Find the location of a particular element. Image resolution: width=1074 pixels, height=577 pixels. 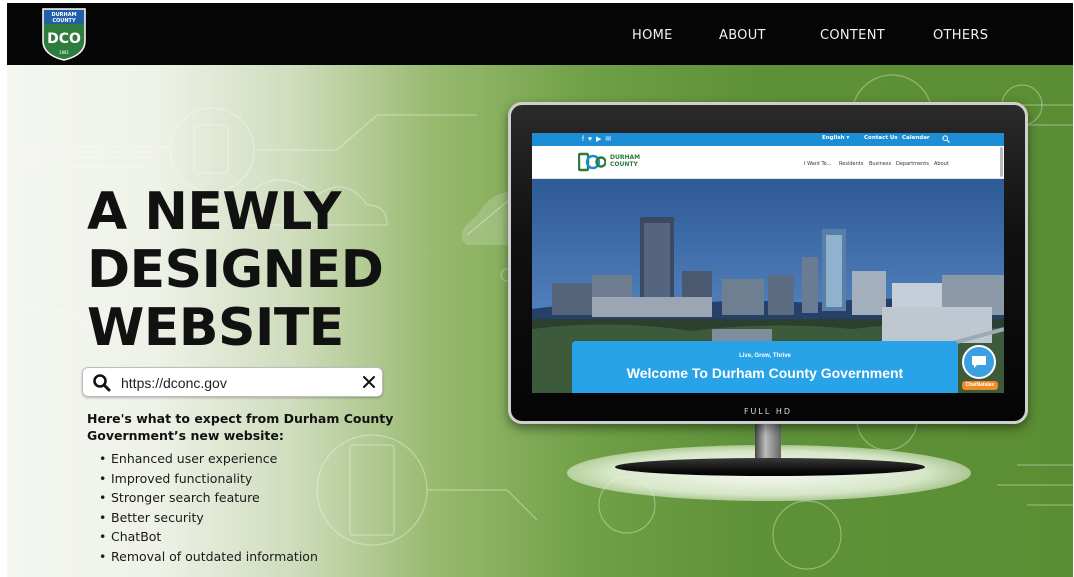

list-item: Better security is located at coordinates (208, 518).